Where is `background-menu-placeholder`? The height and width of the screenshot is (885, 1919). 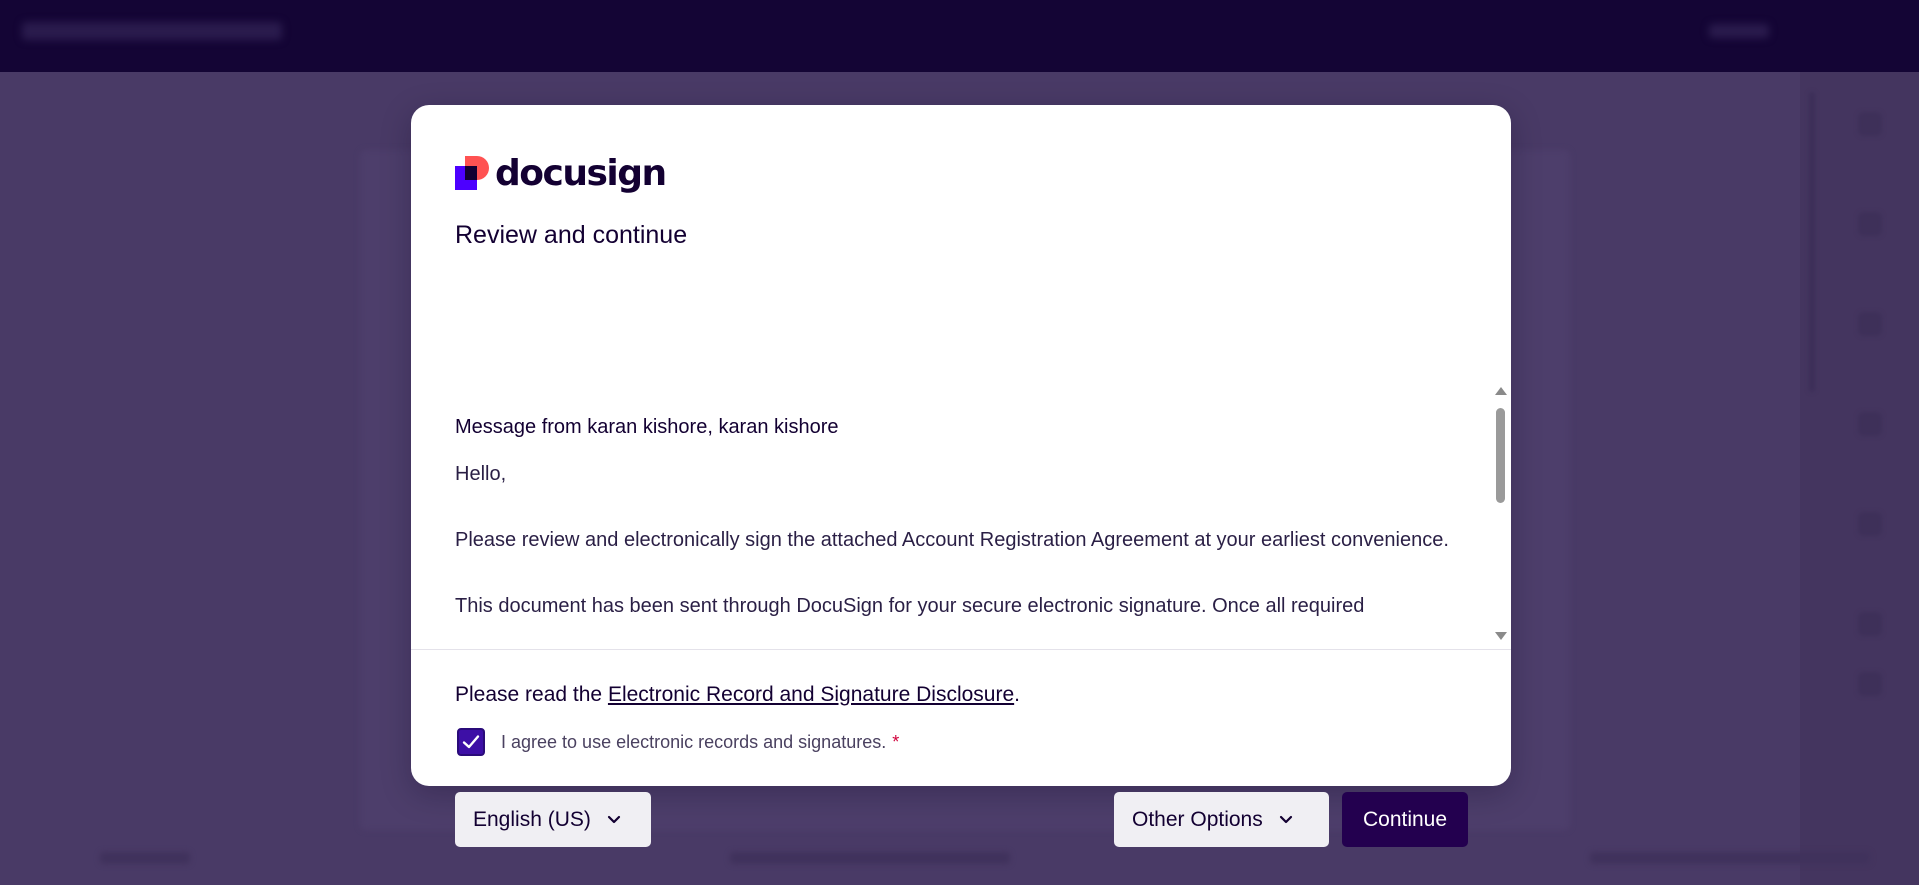 background-menu-placeholder is located at coordinates (1739, 31).